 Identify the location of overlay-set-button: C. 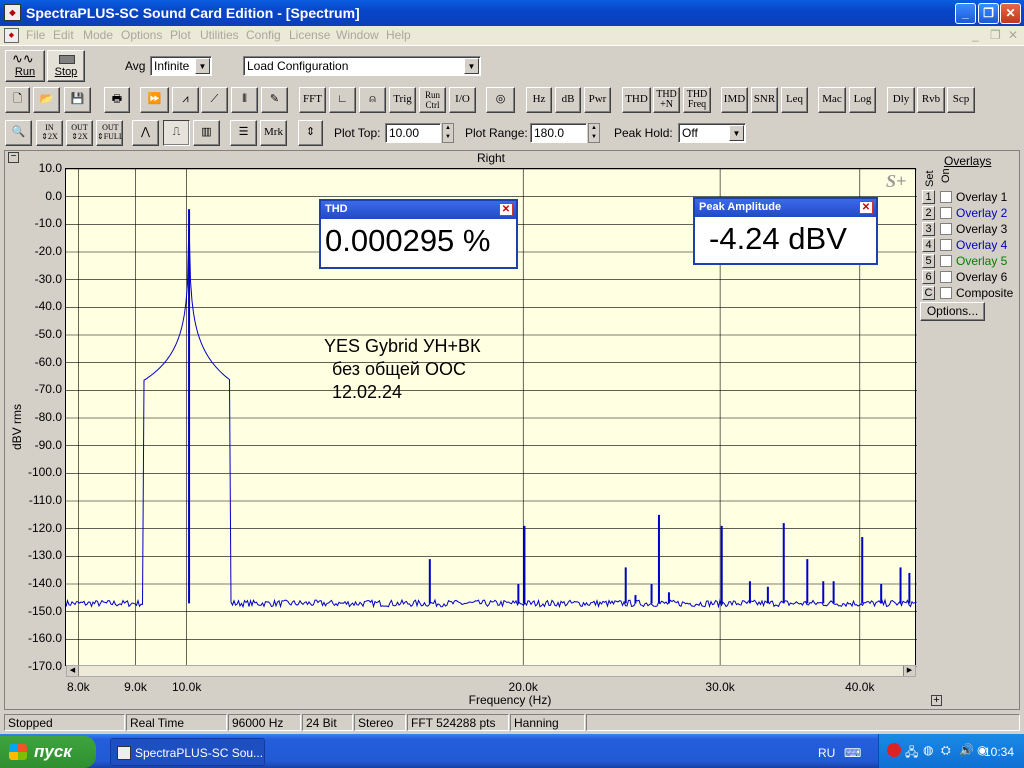
(928, 293).